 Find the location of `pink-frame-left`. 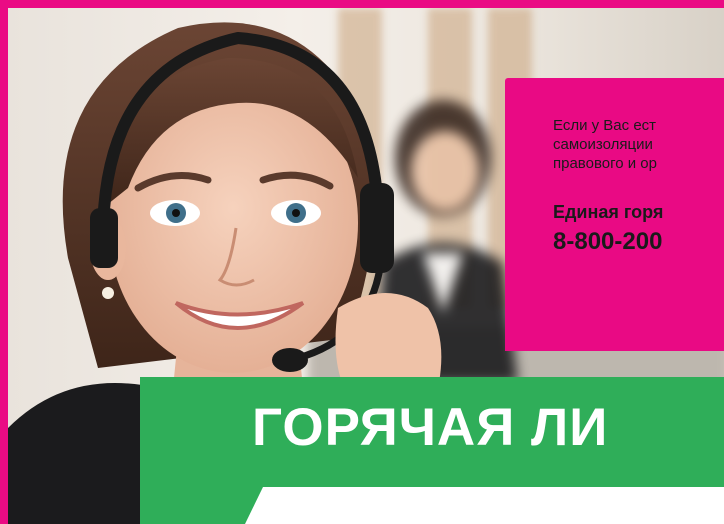

pink-frame-left is located at coordinates (4, 262).